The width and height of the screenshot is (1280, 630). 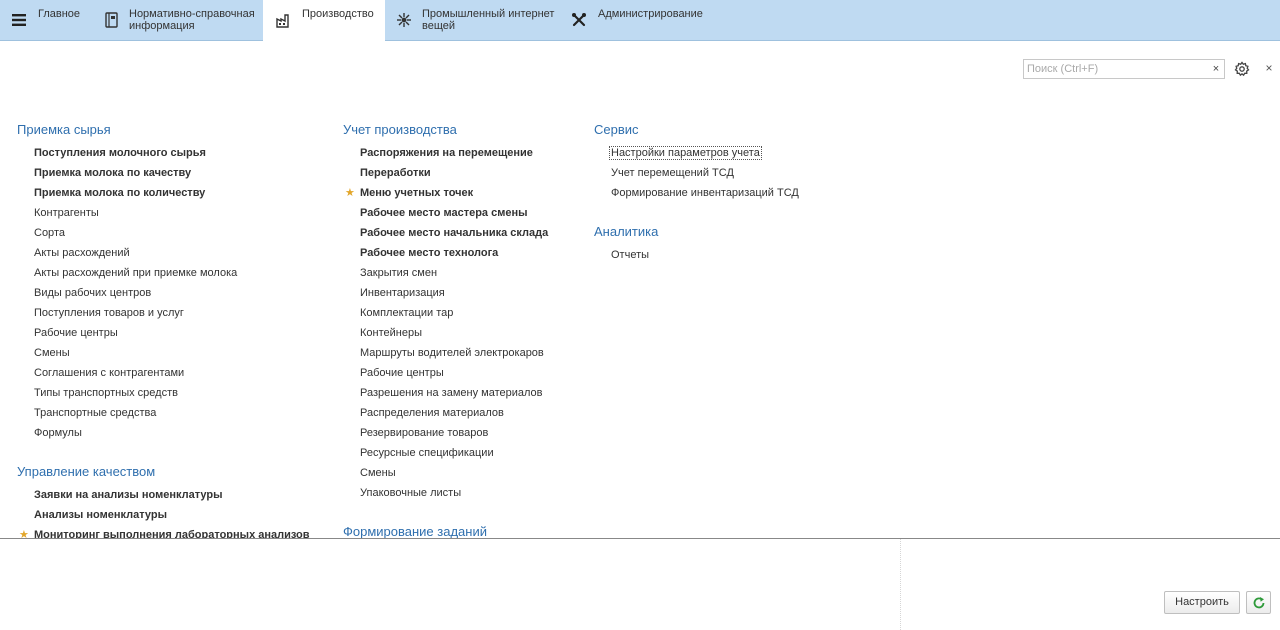 What do you see at coordinates (100, 515) in the screenshot?
I see `nav-link: Анализы номенклатуры` at bounding box center [100, 515].